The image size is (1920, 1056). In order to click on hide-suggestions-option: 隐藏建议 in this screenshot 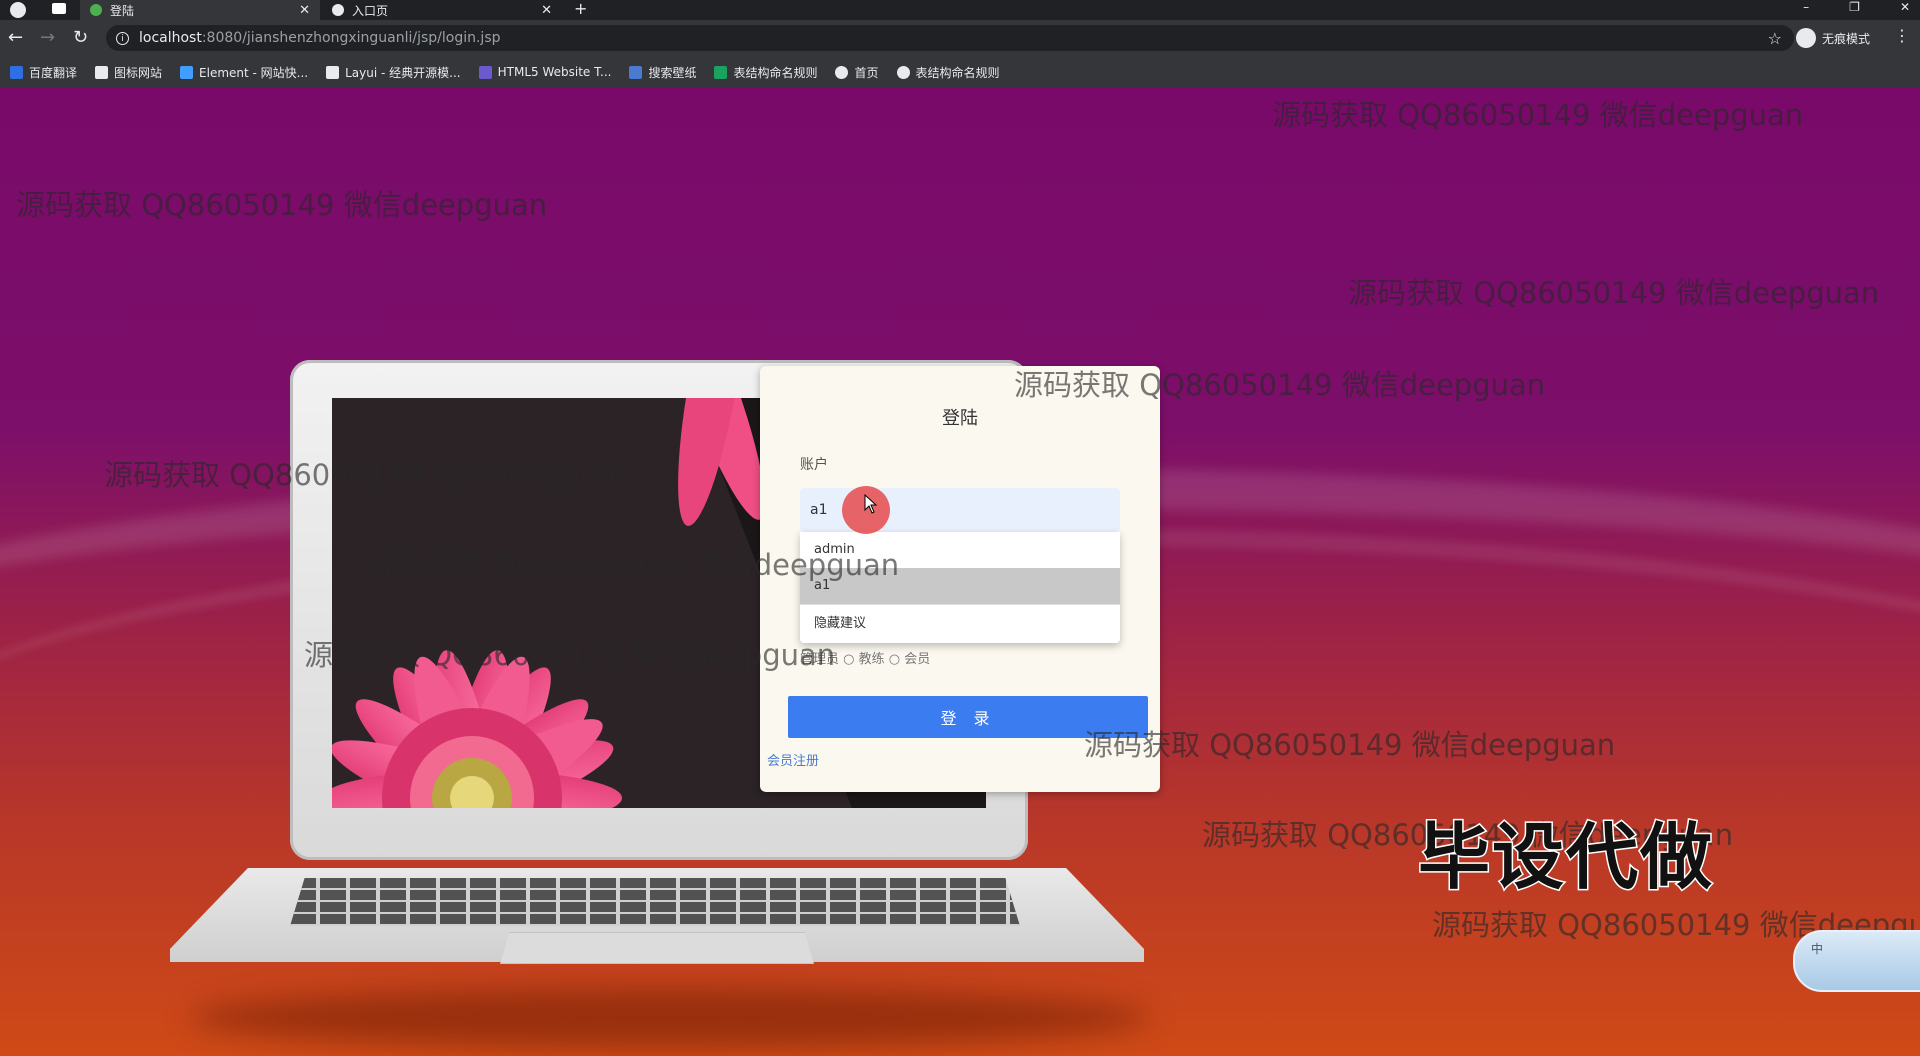, I will do `click(960, 624)`.